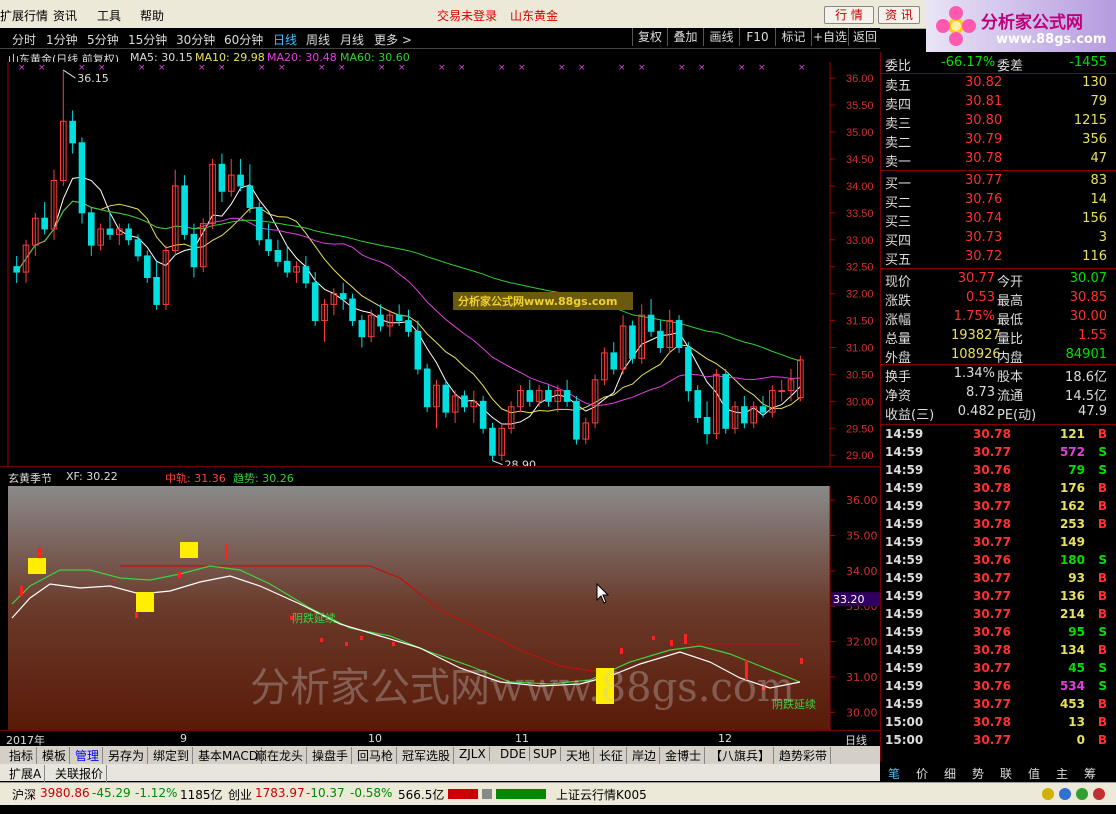  What do you see at coordinates (721, 37) in the screenshot?
I see `draw-line-button: 画线` at bounding box center [721, 37].